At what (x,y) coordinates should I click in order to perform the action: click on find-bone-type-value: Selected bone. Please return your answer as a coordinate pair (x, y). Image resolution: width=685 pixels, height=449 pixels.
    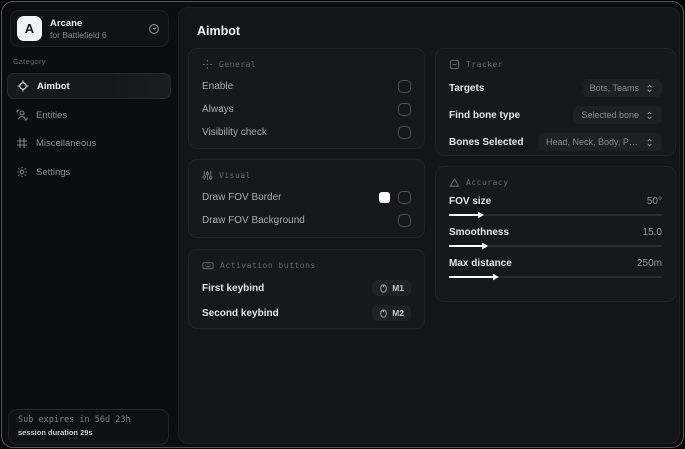
    Looking at the image, I should click on (610, 115).